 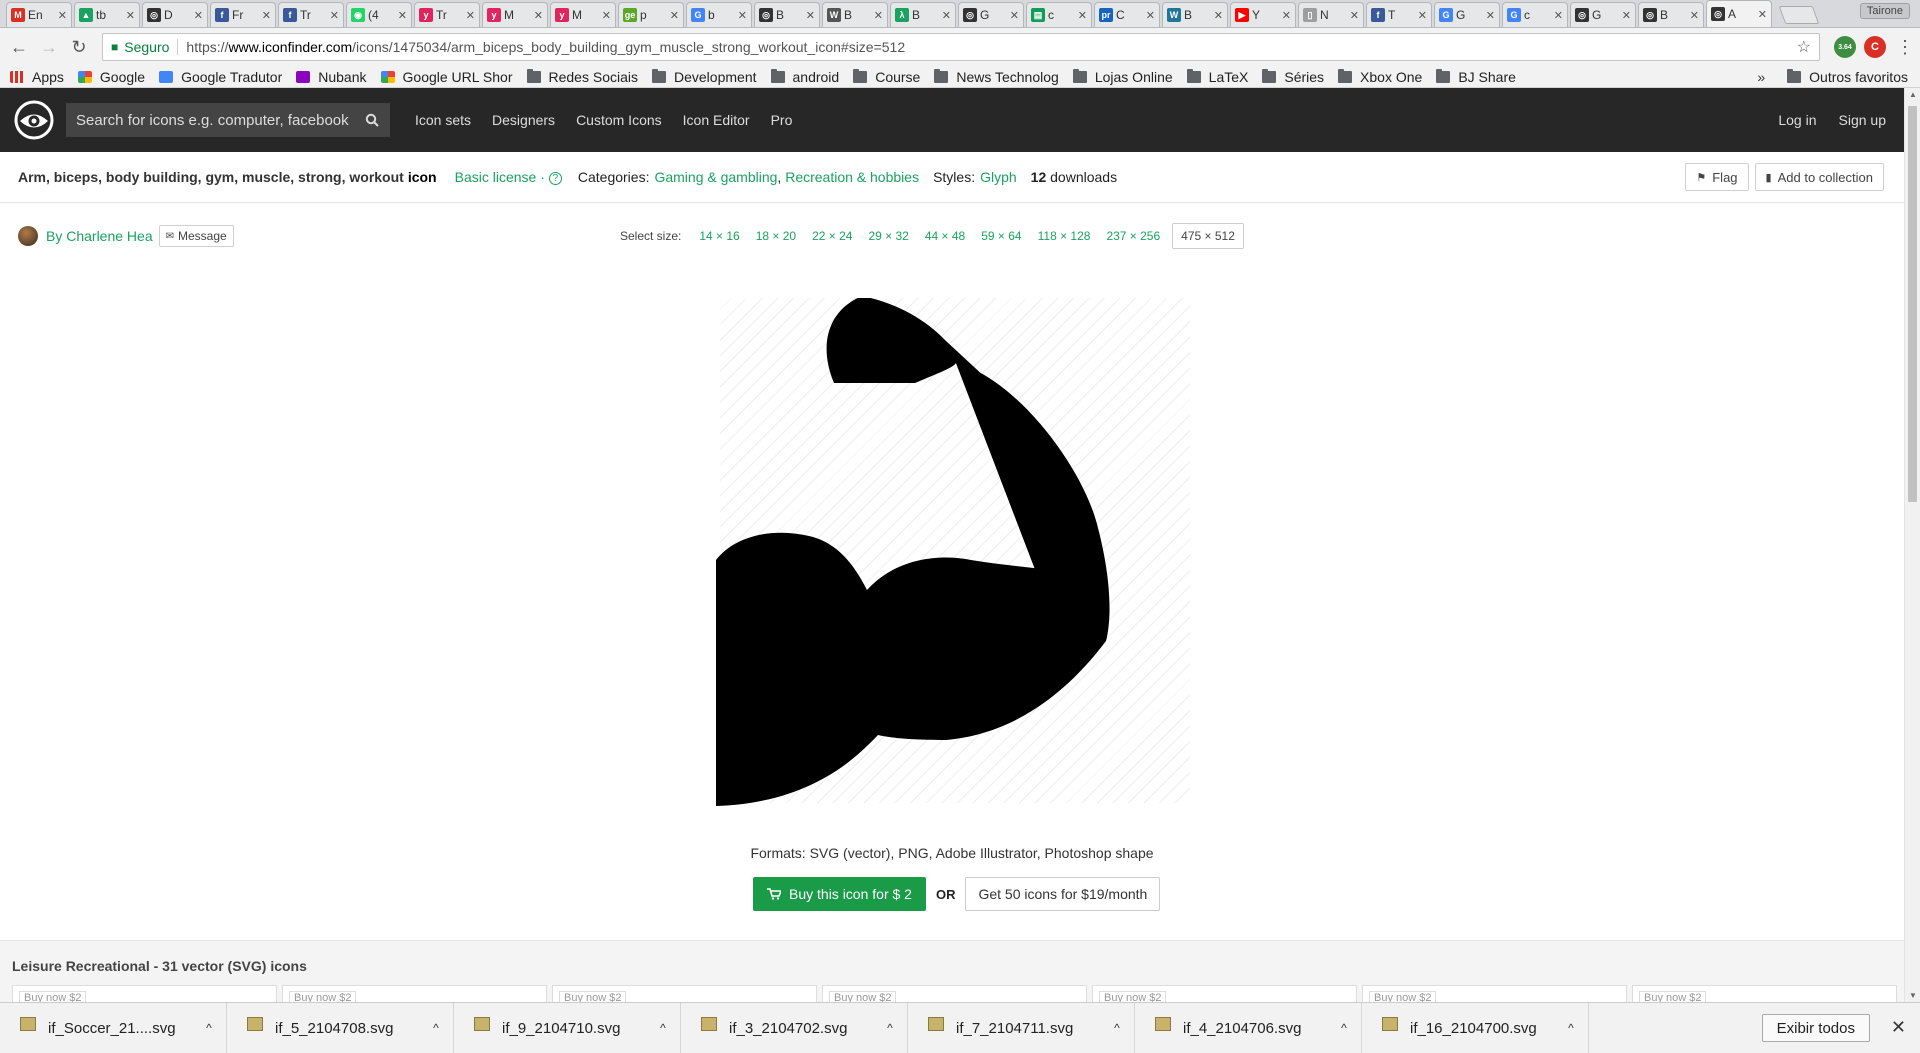 I want to click on browser-tab: f Fr ✕, so click(x=243, y=14).